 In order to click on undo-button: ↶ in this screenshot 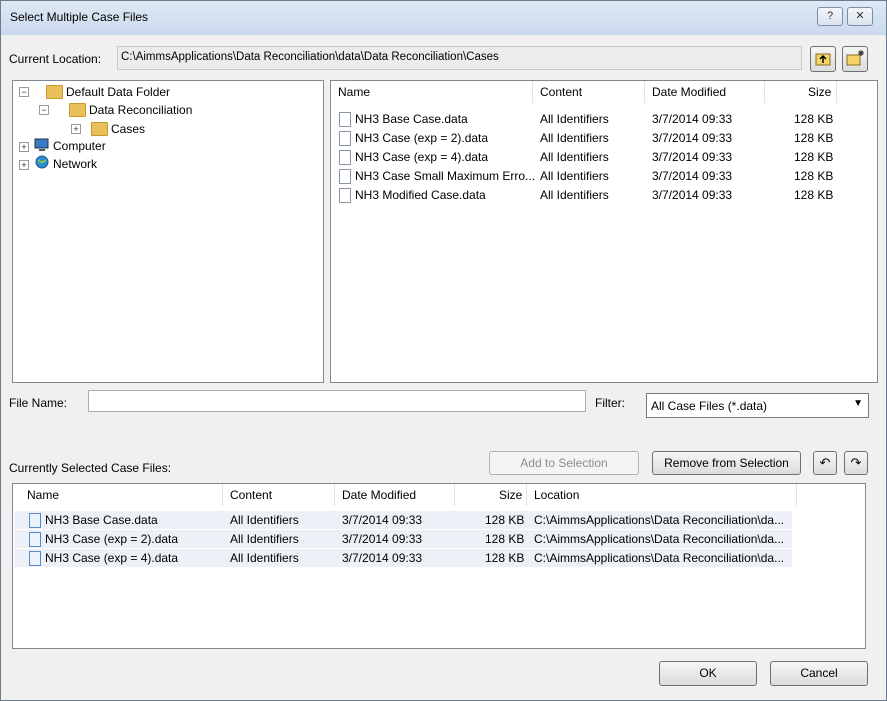, I will do `click(825, 463)`.